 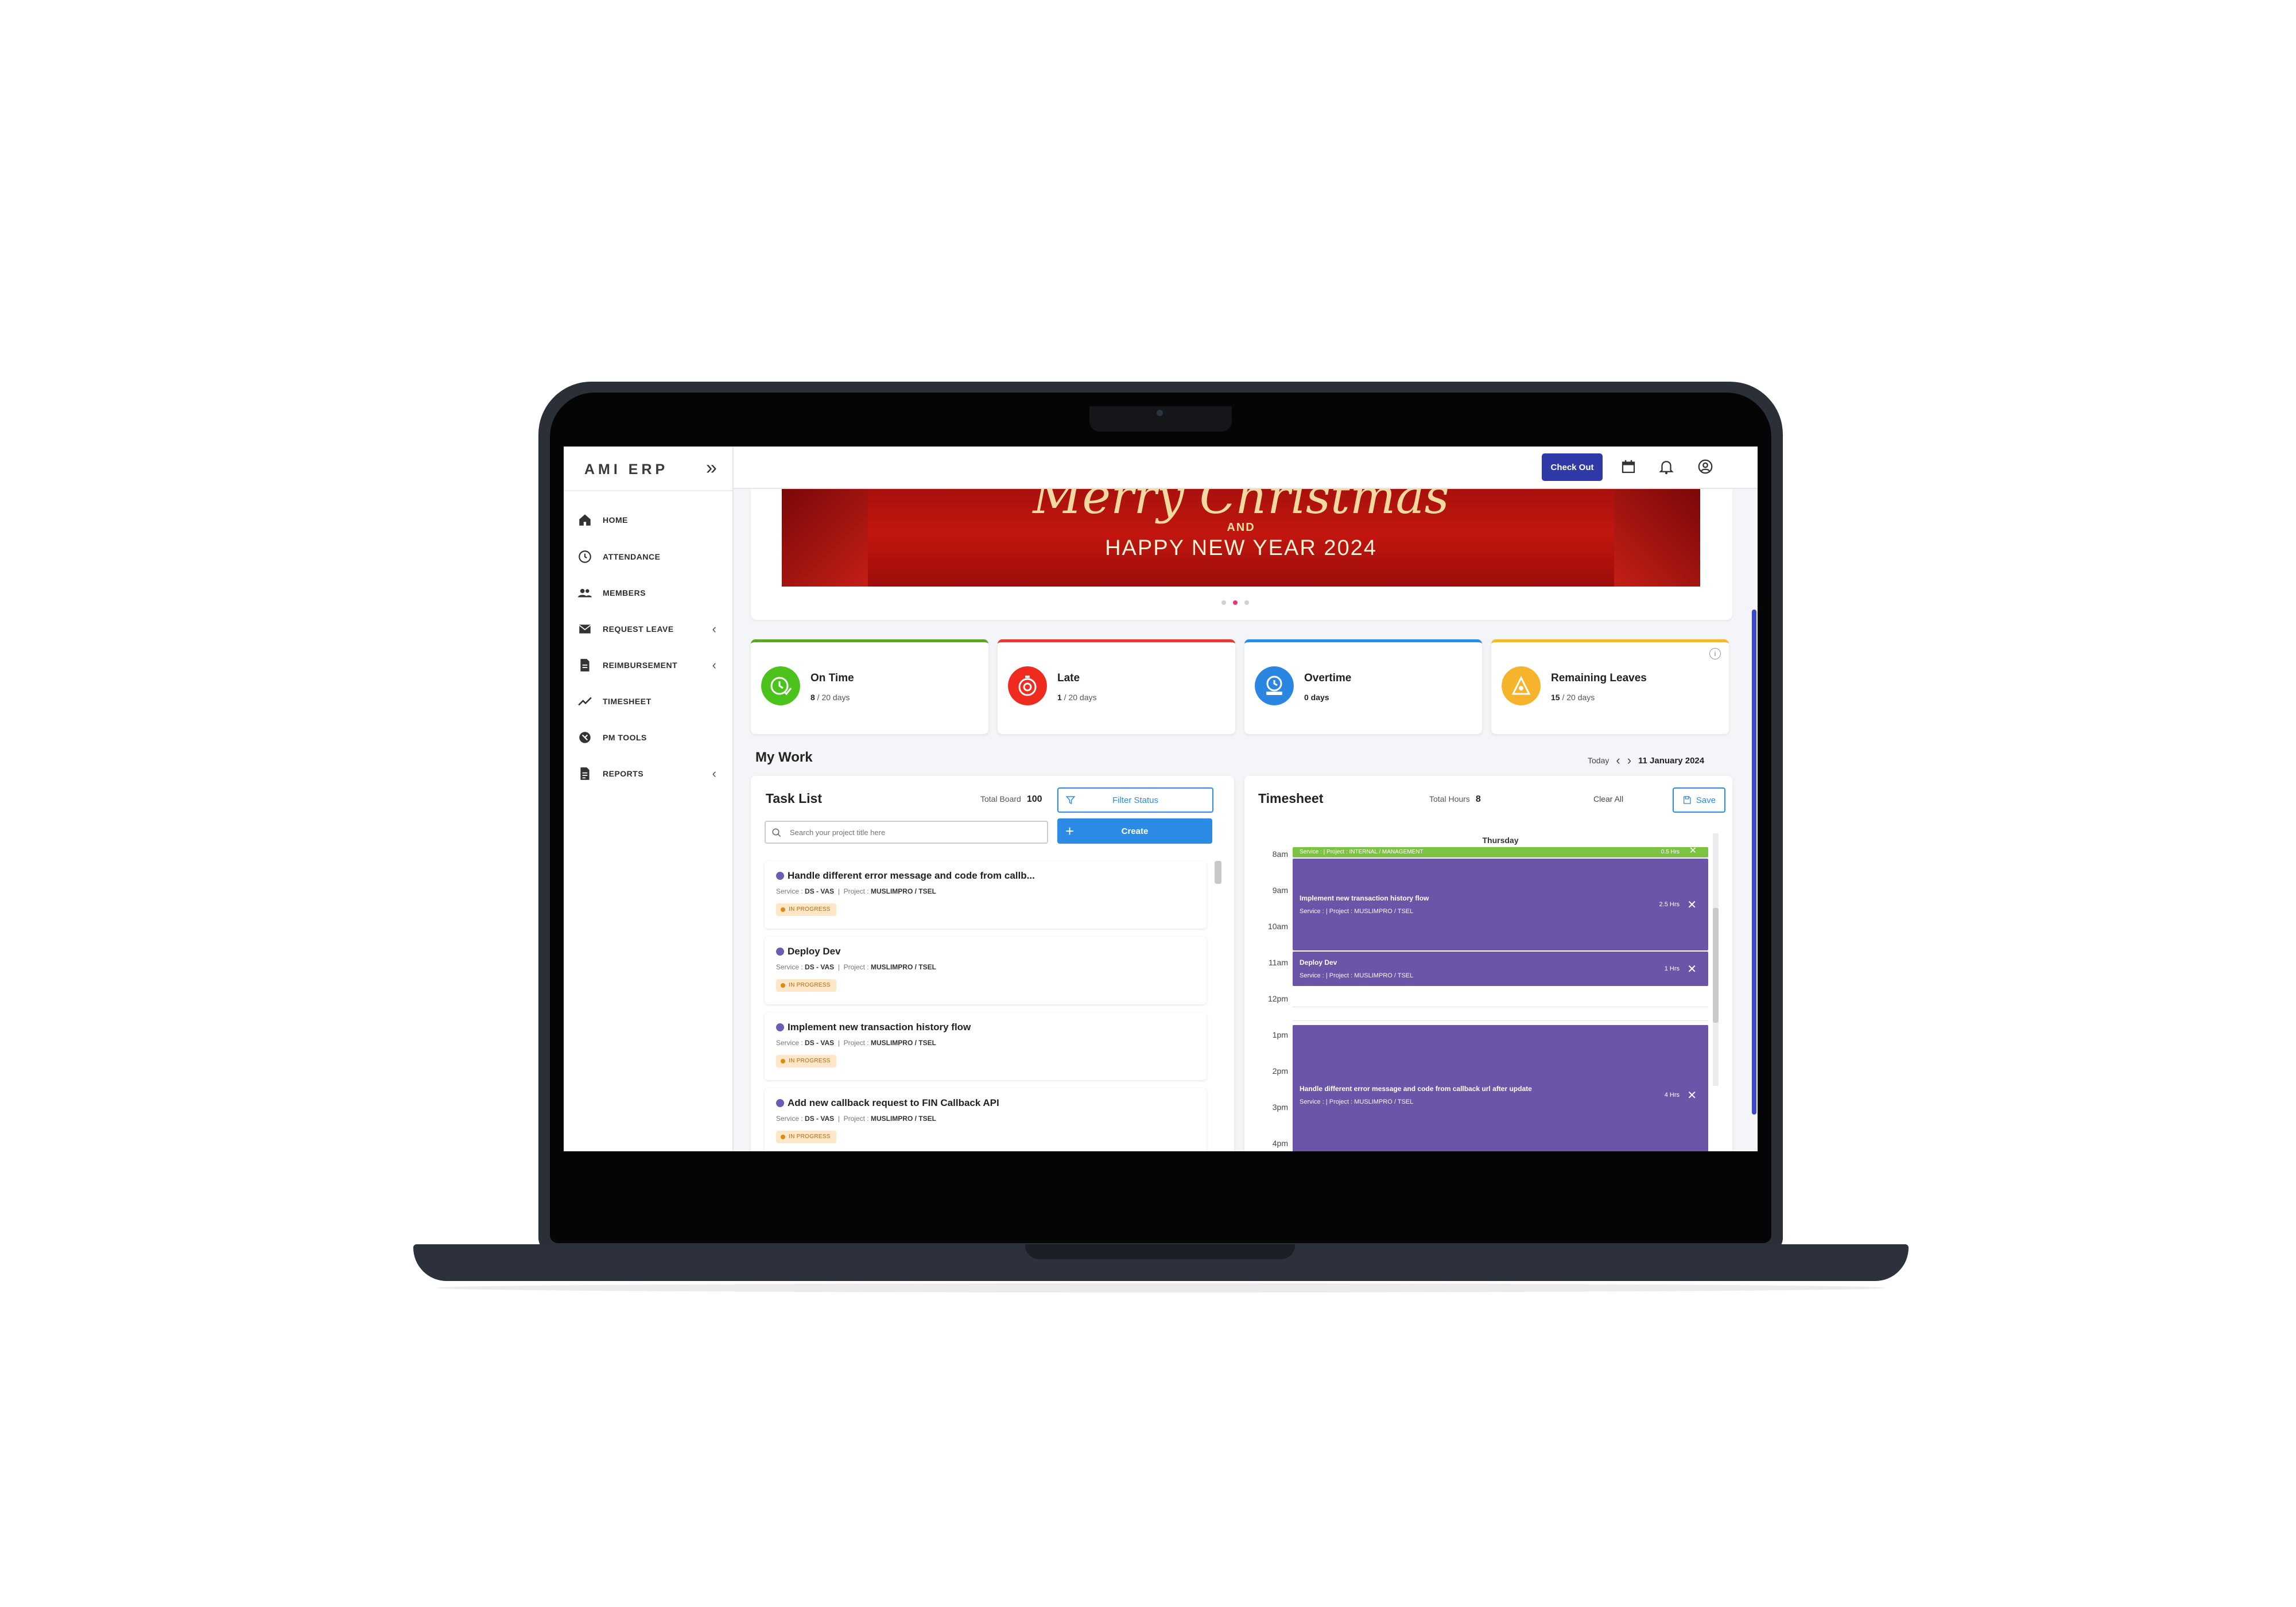 What do you see at coordinates (1280, 890) in the screenshot?
I see `hour-label: 9am` at bounding box center [1280, 890].